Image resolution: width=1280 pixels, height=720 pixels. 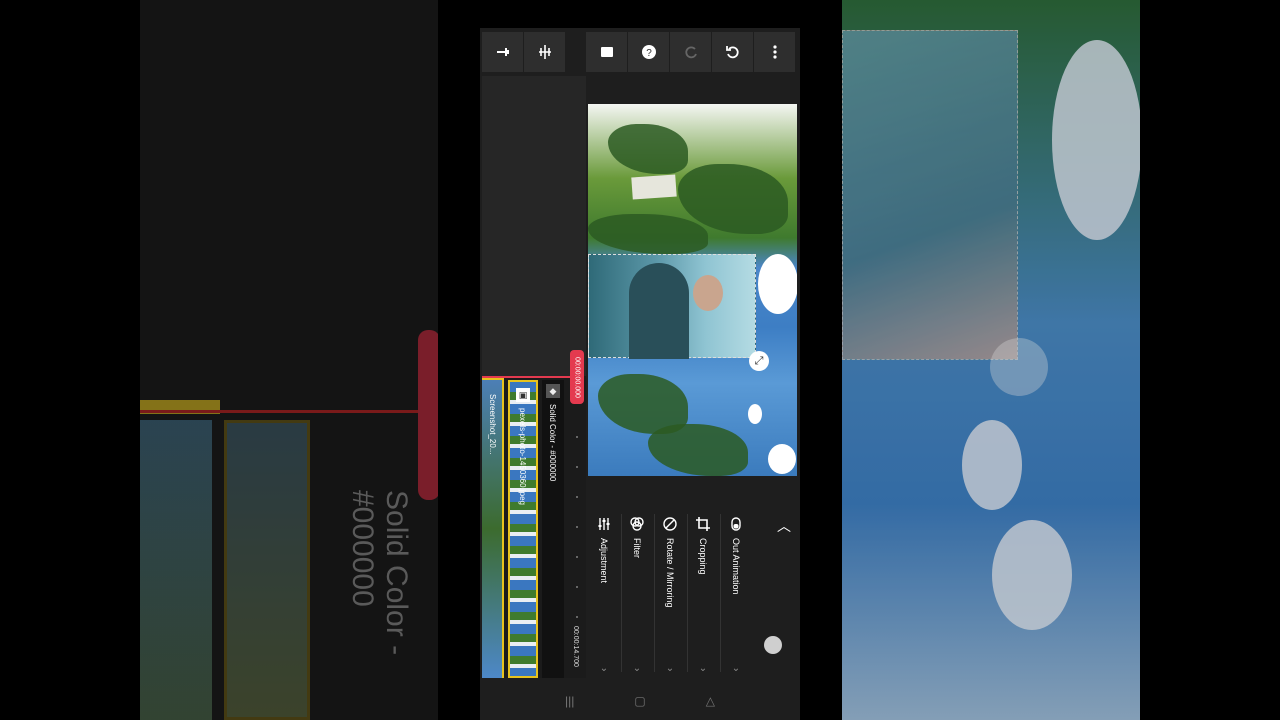 What do you see at coordinates (736, 566) in the screenshot?
I see `tool-label: Out Animation` at bounding box center [736, 566].